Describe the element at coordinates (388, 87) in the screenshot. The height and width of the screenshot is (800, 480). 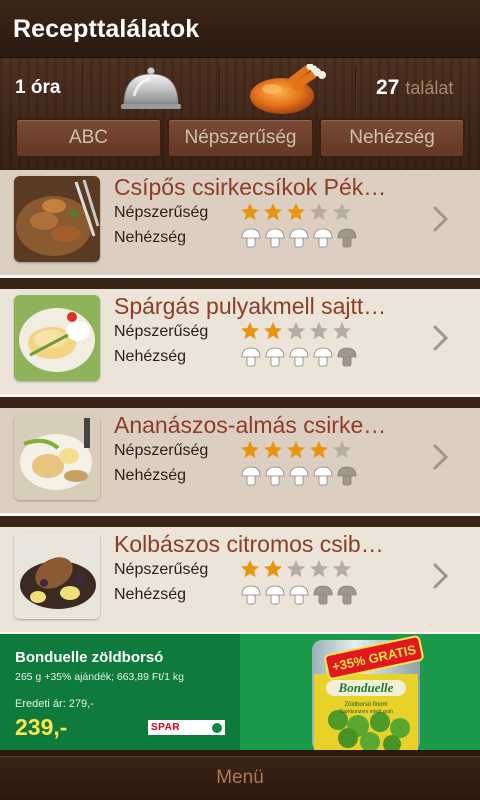
I see `results-count: 27` at that location.